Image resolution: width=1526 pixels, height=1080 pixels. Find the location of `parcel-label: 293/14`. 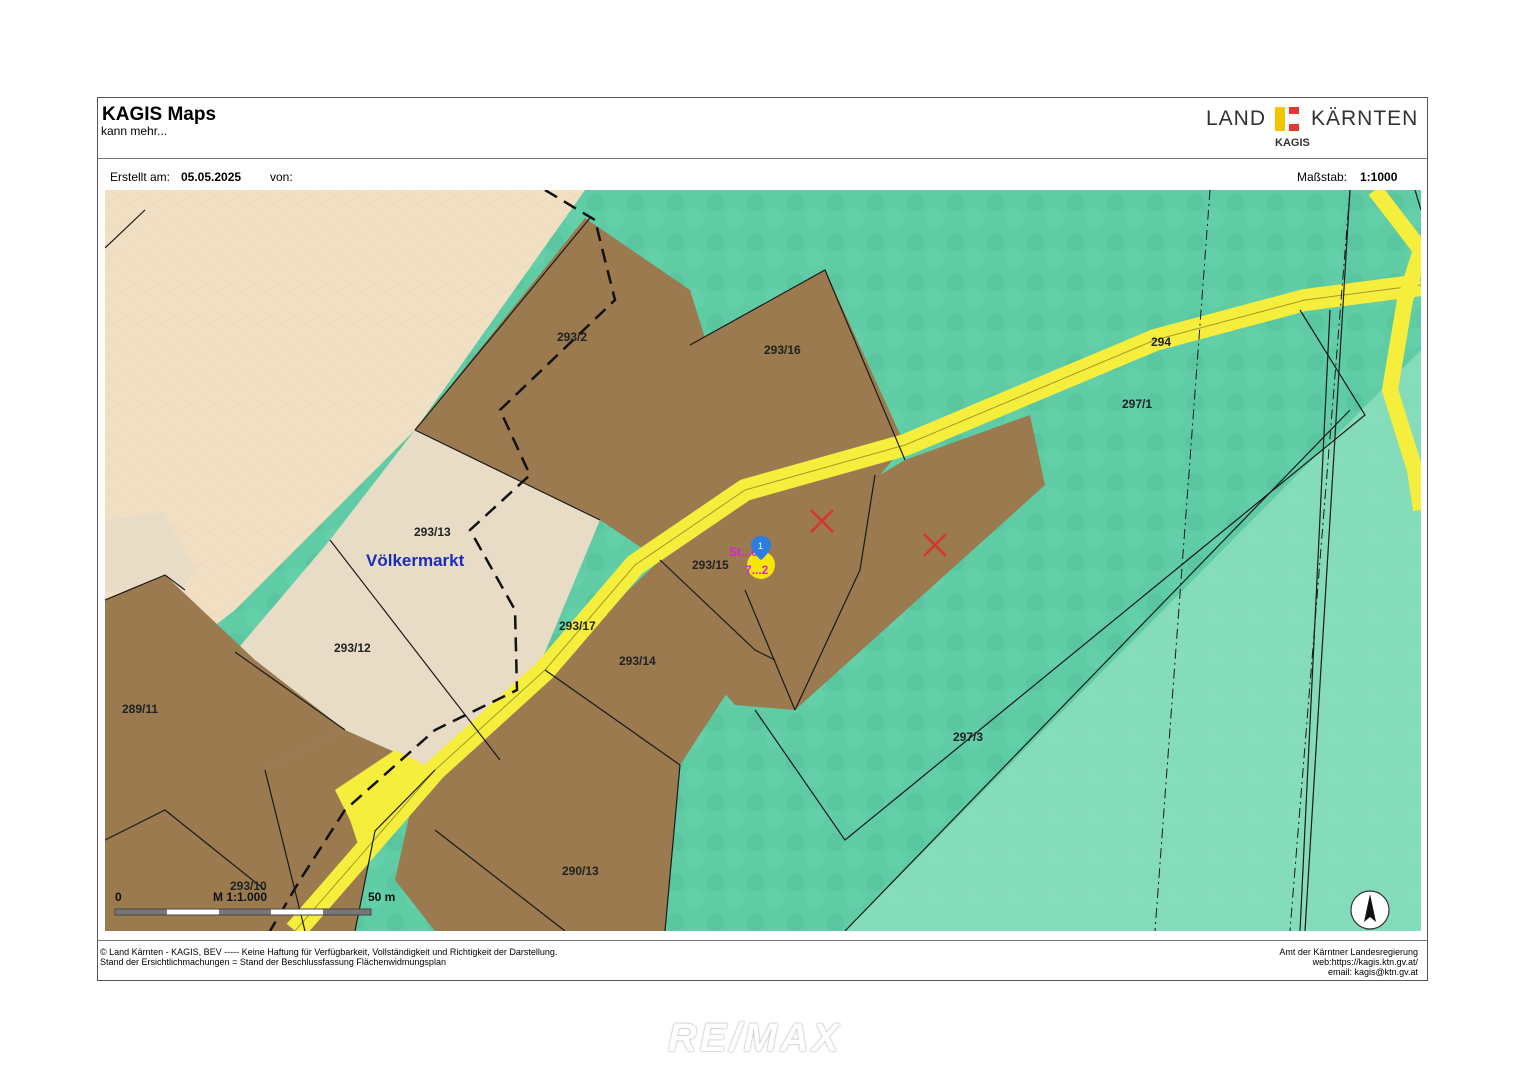

parcel-label: 293/14 is located at coordinates (637, 661).